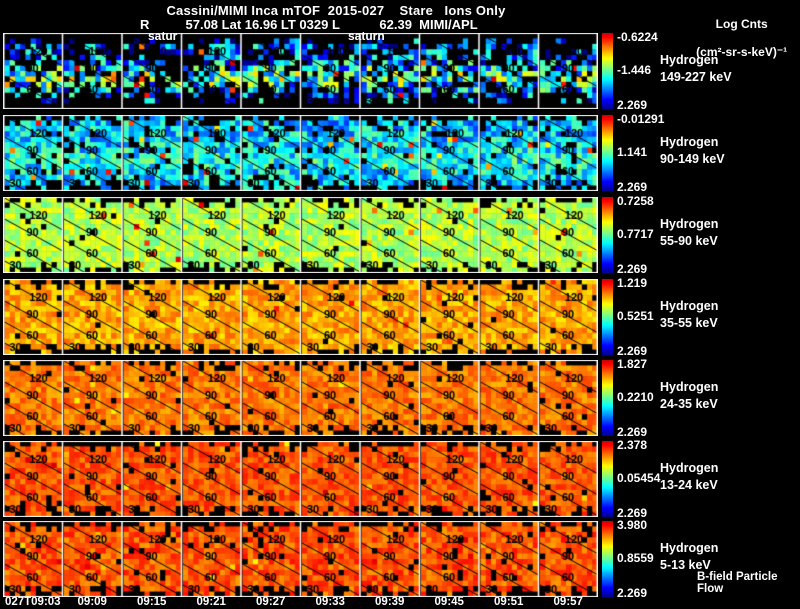 The width and height of the screenshot is (800, 609). What do you see at coordinates (632, 525) in the screenshot?
I see `colorbar-max-label: 3.980` at bounding box center [632, 525].